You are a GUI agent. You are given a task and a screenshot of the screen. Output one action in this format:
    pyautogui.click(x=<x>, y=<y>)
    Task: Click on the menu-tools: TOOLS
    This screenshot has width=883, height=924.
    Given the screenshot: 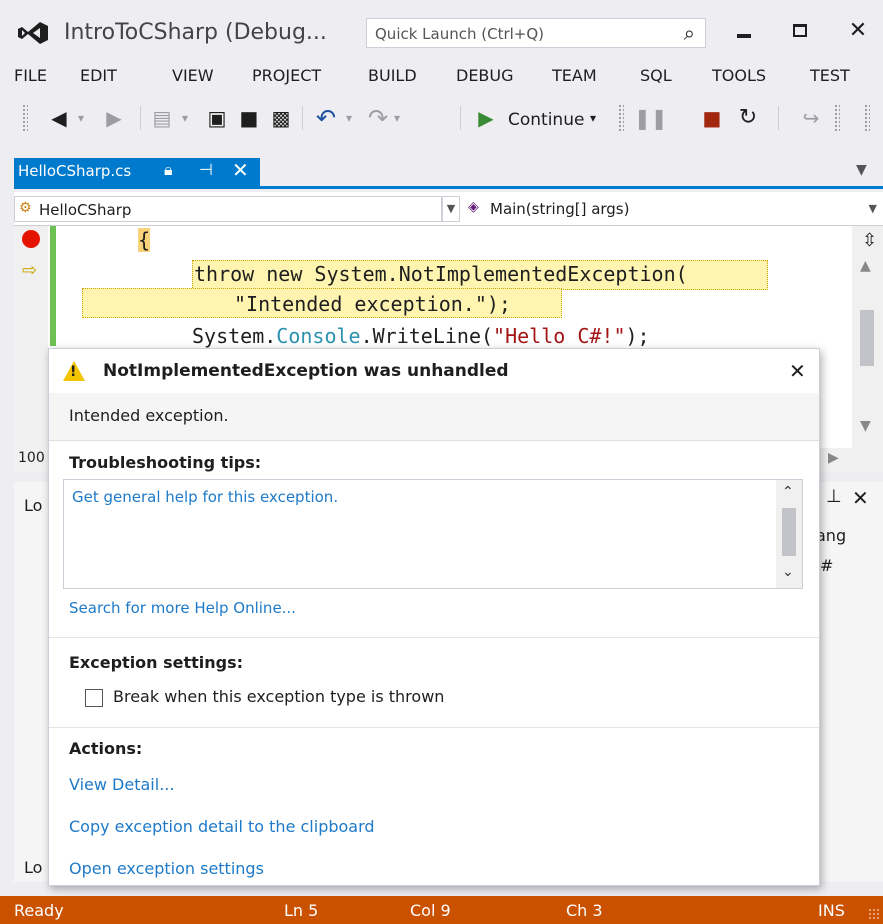 What is the action you would take?
    pyautogui.click(x=739, y=75)
    